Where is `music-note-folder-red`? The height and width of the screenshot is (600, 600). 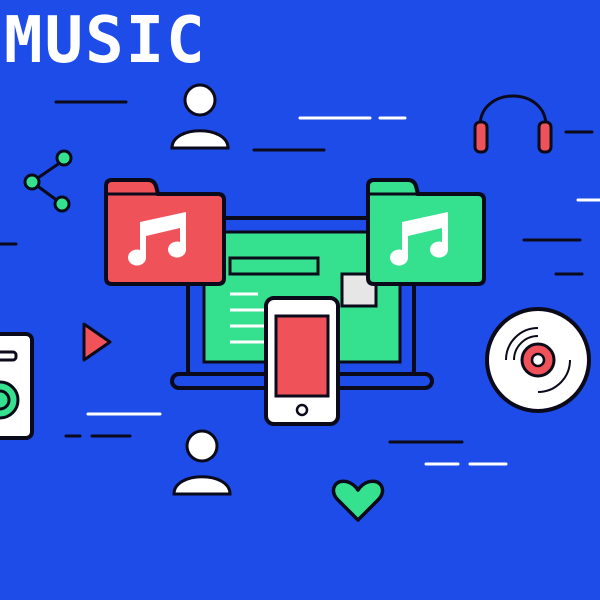 music-note-folder-red is located at coordinates (165, 232).